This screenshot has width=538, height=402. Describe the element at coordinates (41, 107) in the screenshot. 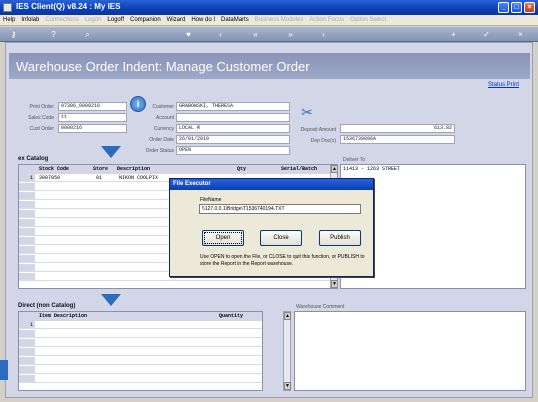

I see `print-order-label: Print Order` at that location.